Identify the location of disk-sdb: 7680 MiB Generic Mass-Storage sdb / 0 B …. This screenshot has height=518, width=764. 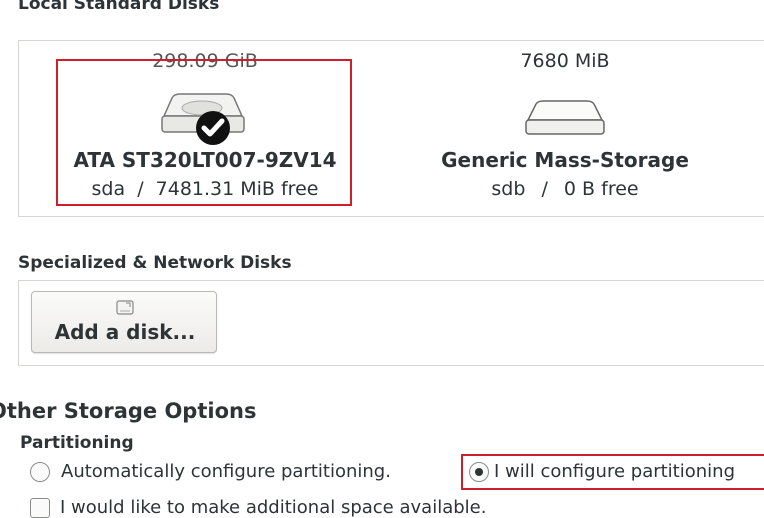
(565, 127).